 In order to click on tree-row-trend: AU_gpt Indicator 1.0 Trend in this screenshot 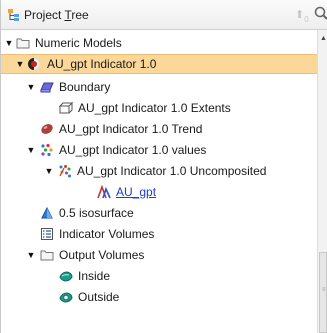, I will do `click(159, 129)`.